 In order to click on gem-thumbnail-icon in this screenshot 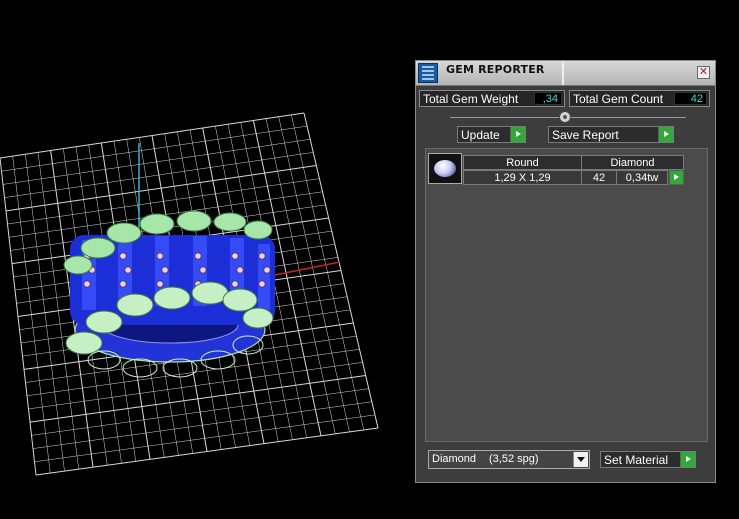, I will do `click(445, 168)`.